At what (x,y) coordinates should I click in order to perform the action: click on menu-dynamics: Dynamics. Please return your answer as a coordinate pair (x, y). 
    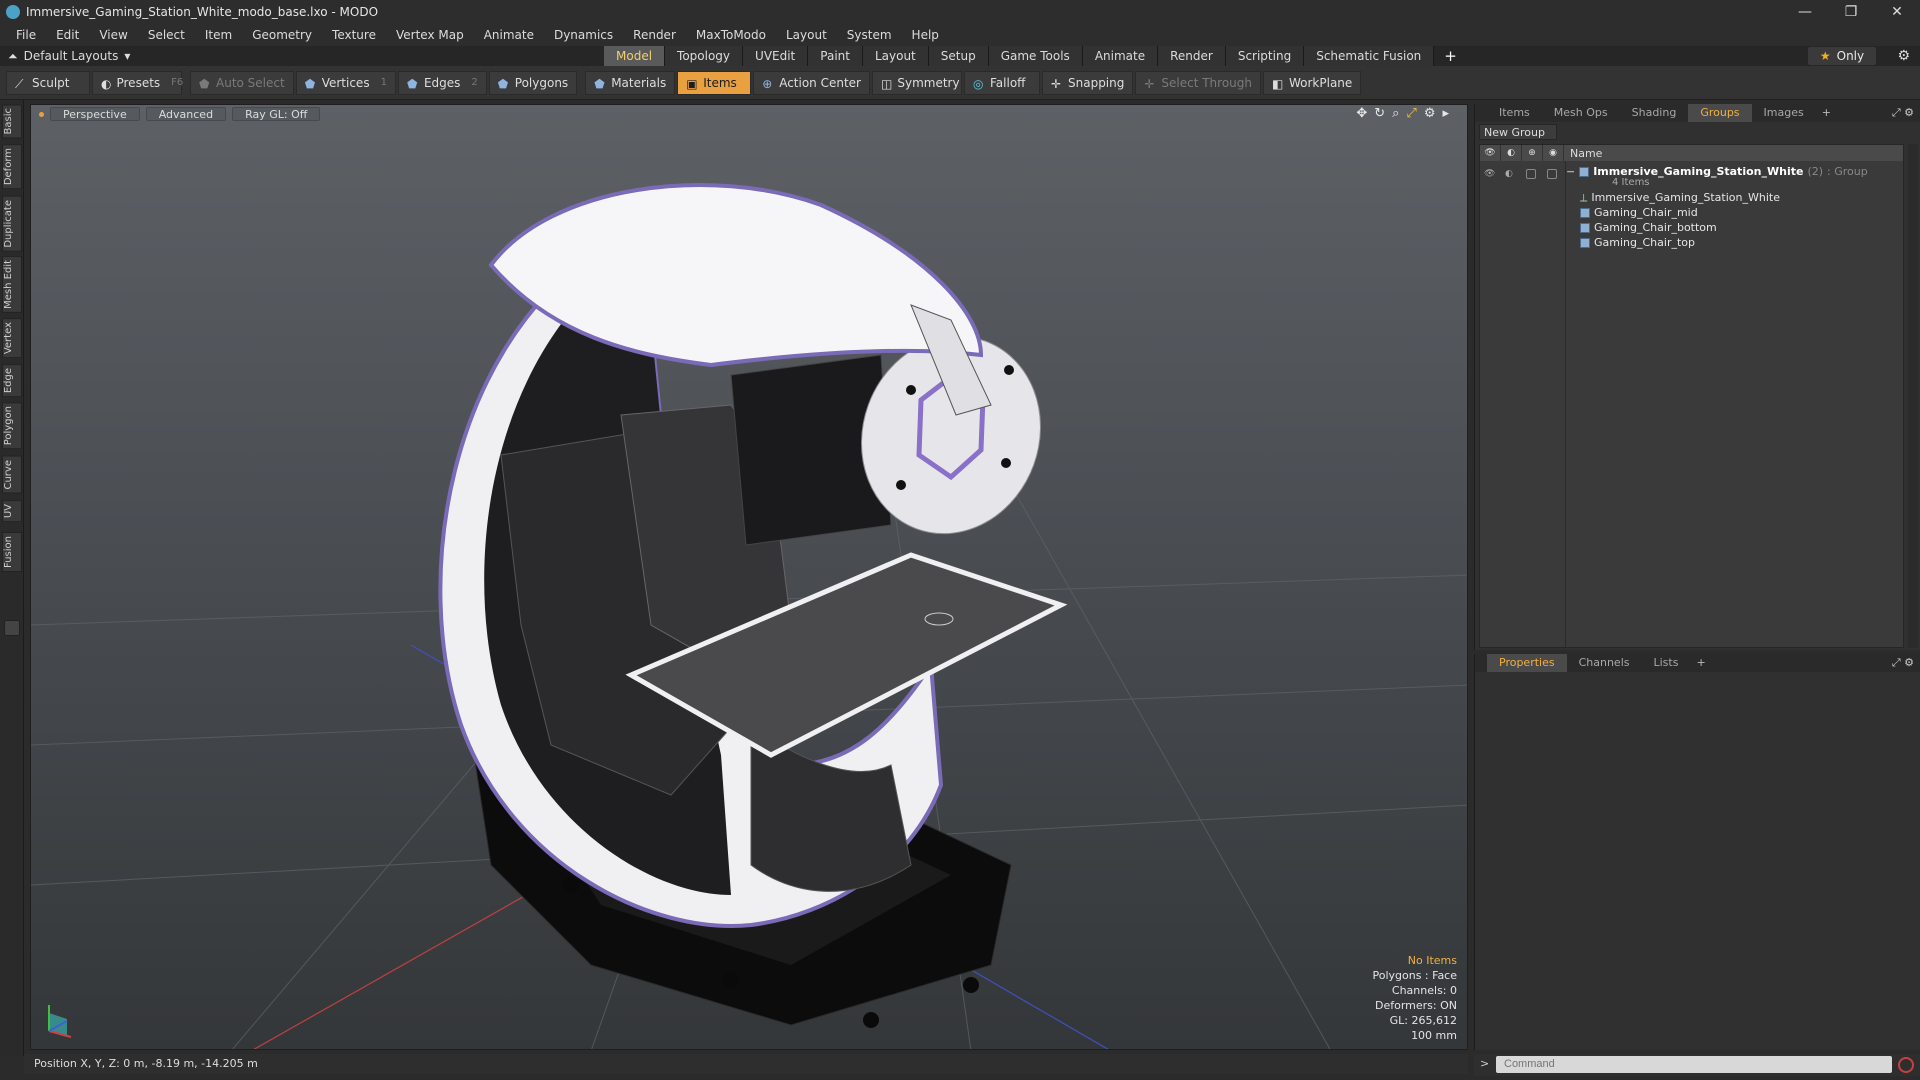
    Looking at the image, I should click on (583, 35).